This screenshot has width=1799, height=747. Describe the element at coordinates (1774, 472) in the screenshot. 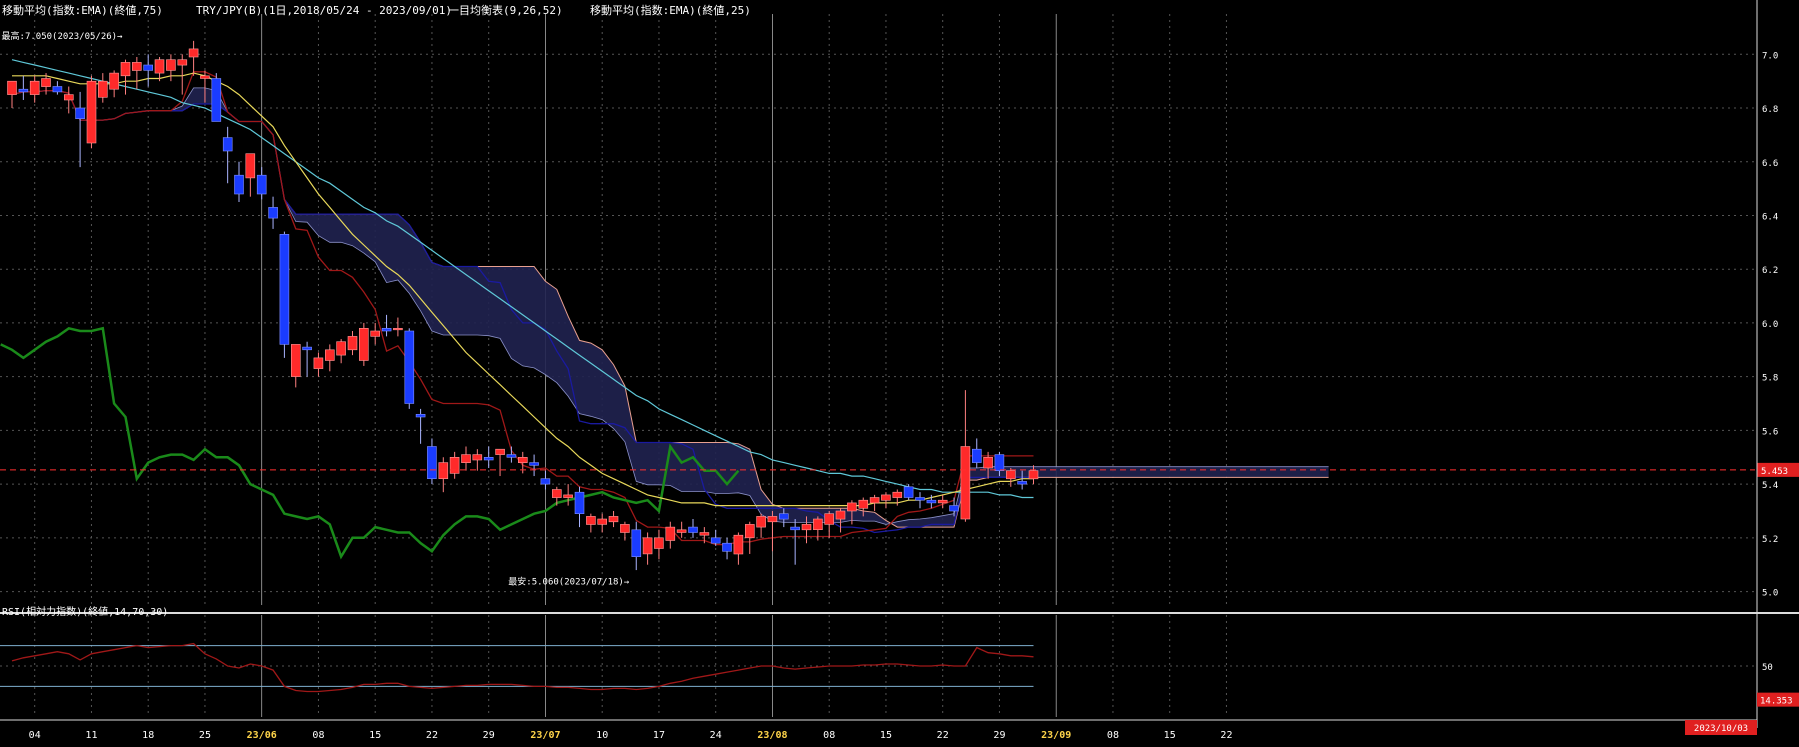

I see `last-price-label: 5.453` at that location.